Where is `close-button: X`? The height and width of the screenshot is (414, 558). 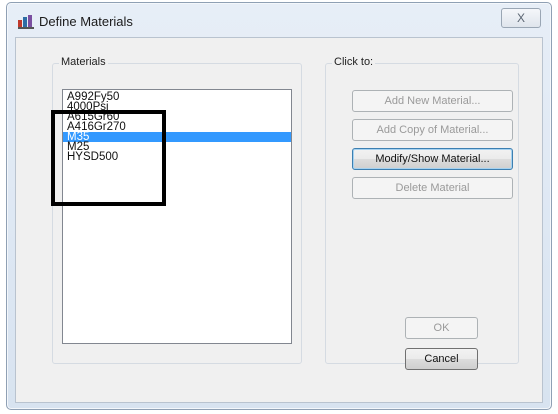
close-button: X is located at coordinates (521, 18).